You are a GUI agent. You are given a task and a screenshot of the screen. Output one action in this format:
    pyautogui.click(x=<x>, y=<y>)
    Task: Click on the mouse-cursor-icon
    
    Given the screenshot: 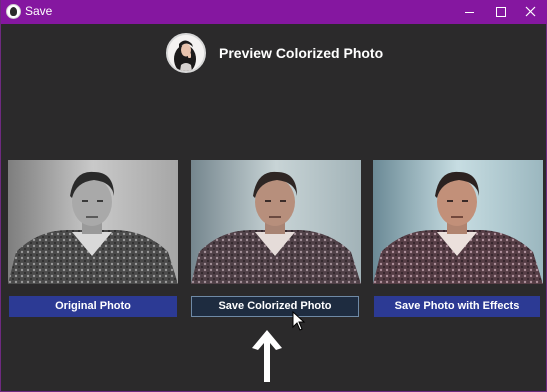 What is the action you would take?
    pyautogui.click(x=299, y=321)
    